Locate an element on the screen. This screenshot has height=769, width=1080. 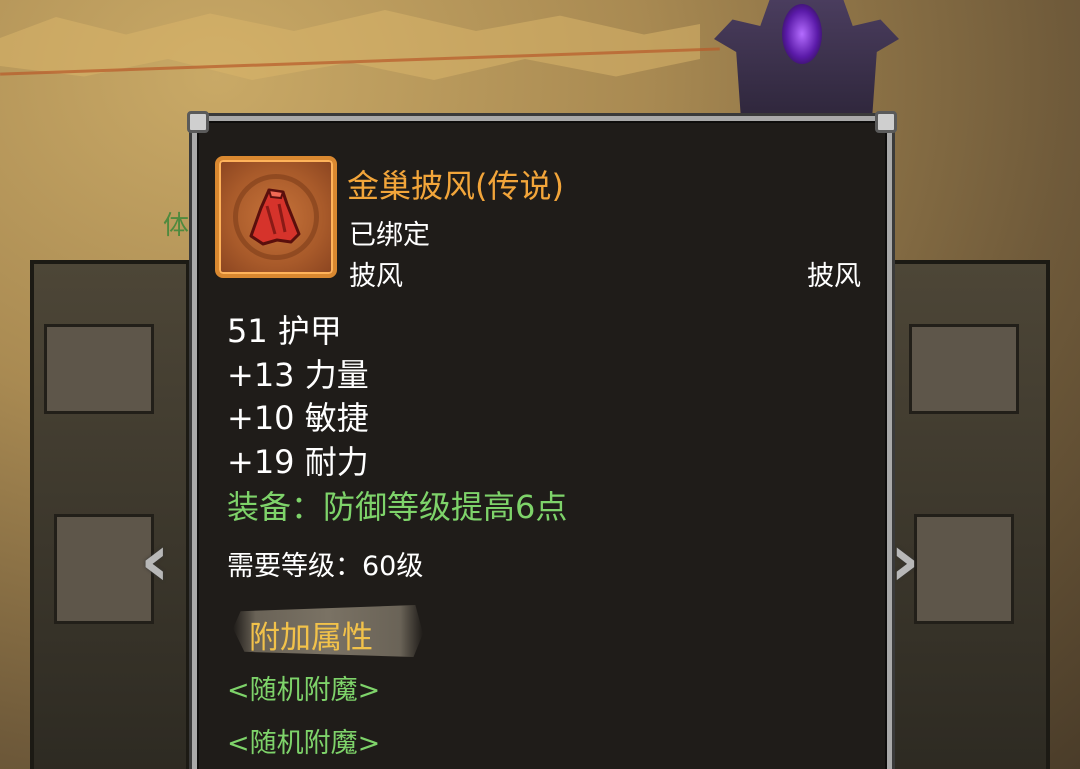
tower-portal is located at coordinates (802, 34).